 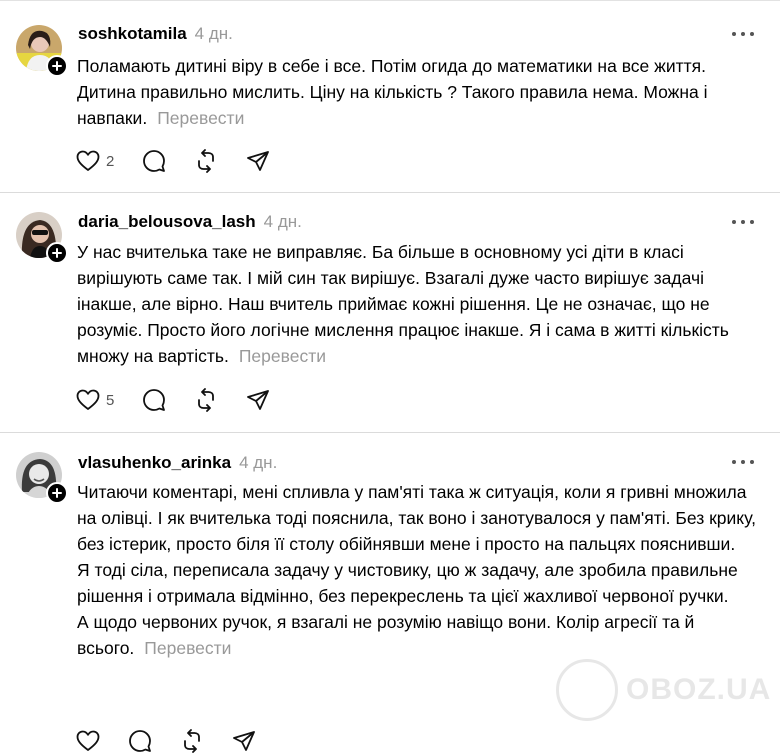 I want to click on watermark-logo: OBOZ.UA, so click(x=666, y=690).